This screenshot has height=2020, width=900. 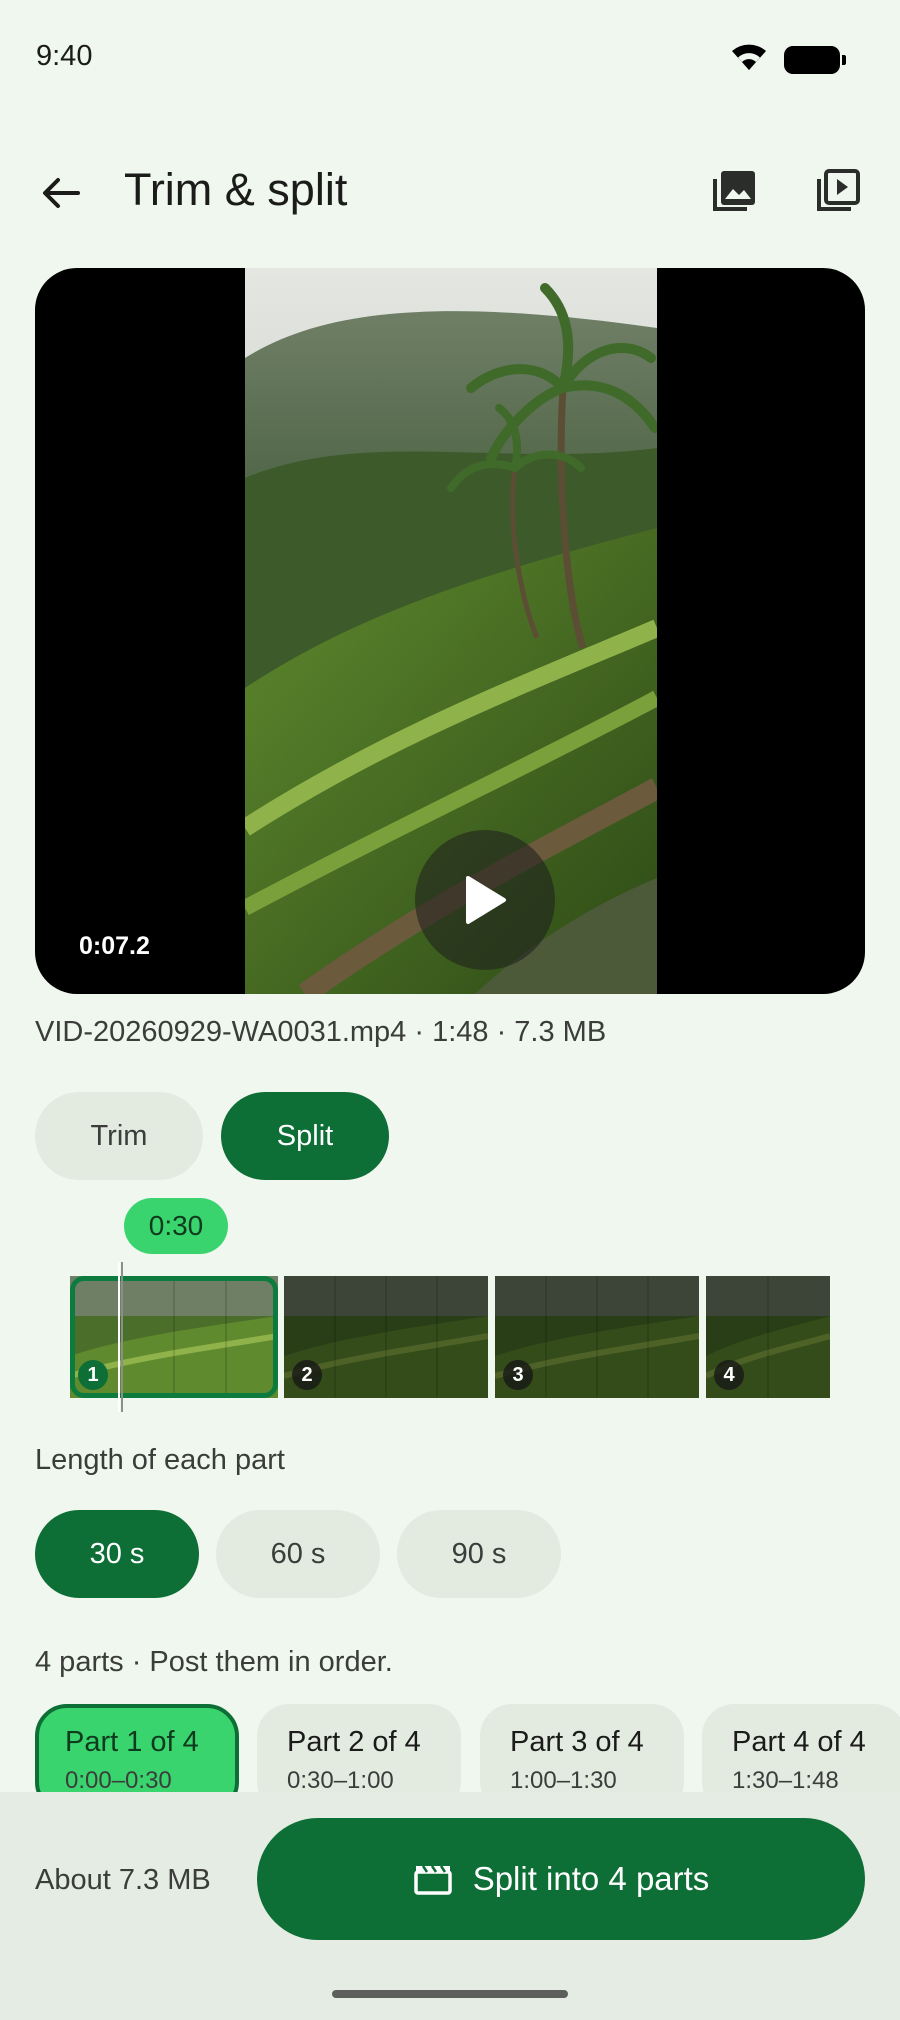 What do you see at coordinates (340, 1780) in the screenshot?
I see `part-card-range: 0:30–1:00` at bounding box center [340, 1780].